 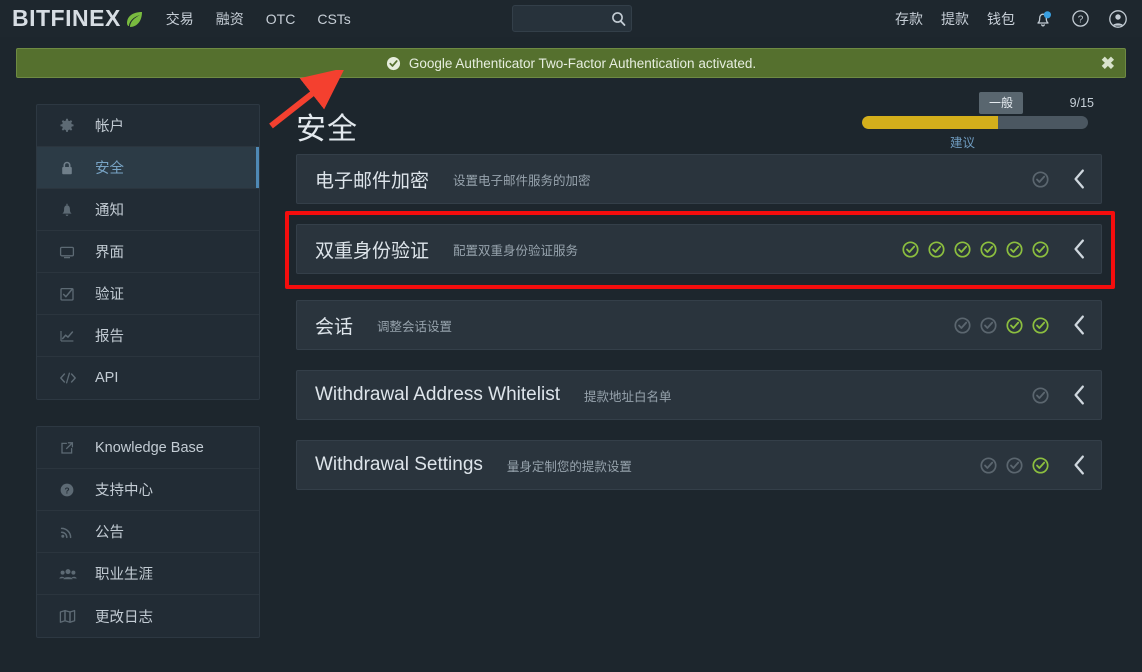 What do you see at coordinates (627, 396) in the screenshot?
I see `card-subtitle: 提款地址白名单` at bounding box center [627, 396].